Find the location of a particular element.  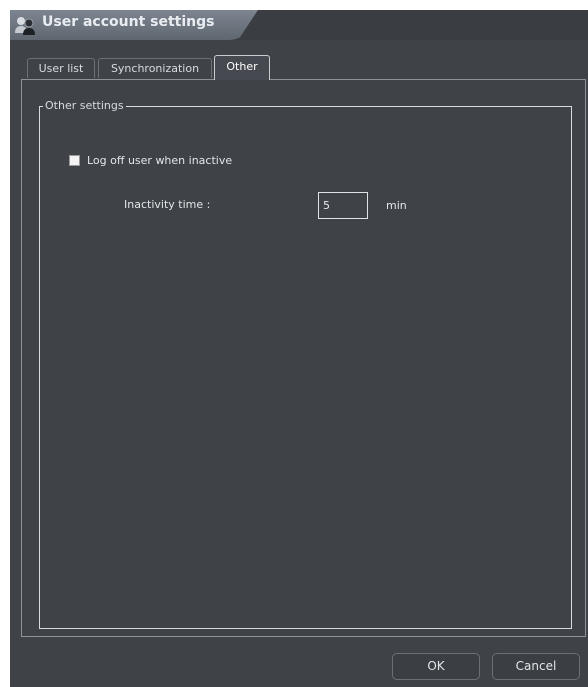

tab-other: Other is located at coordinates (242, 67).